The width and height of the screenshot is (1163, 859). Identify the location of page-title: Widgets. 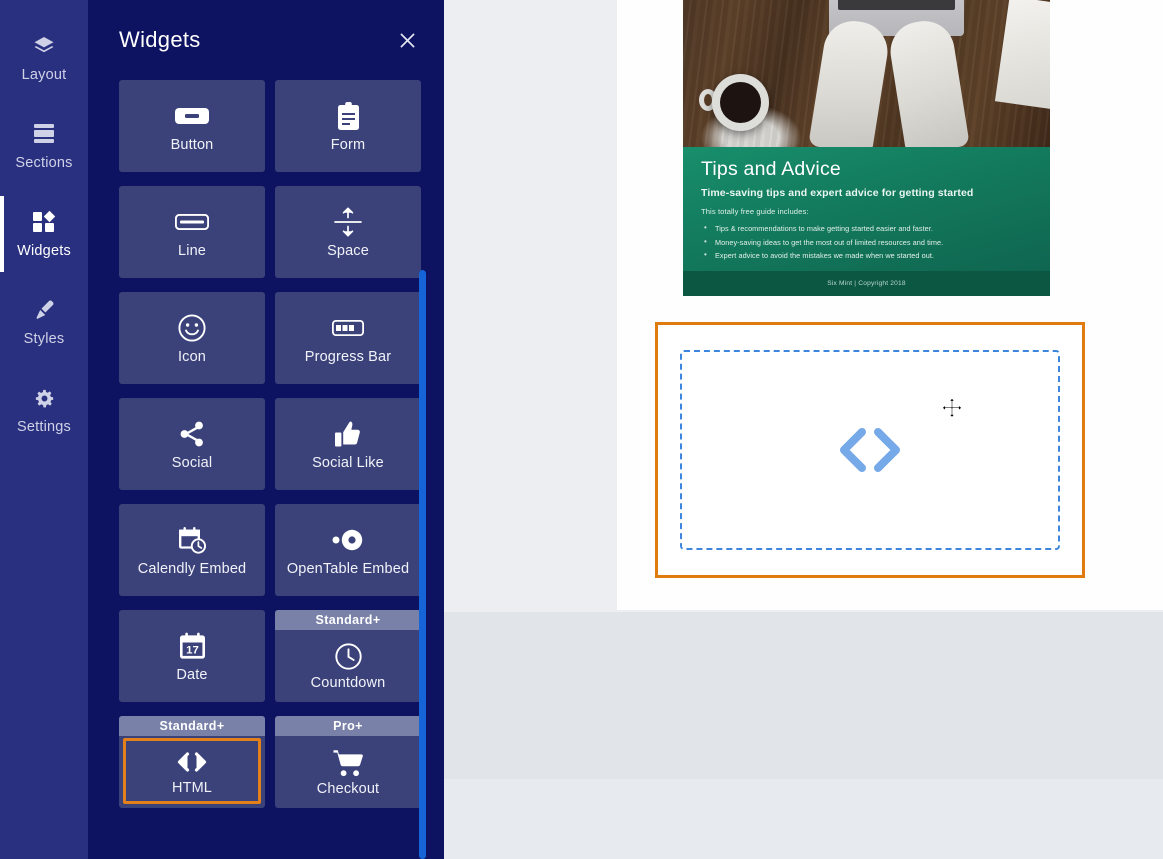
(160, 39).